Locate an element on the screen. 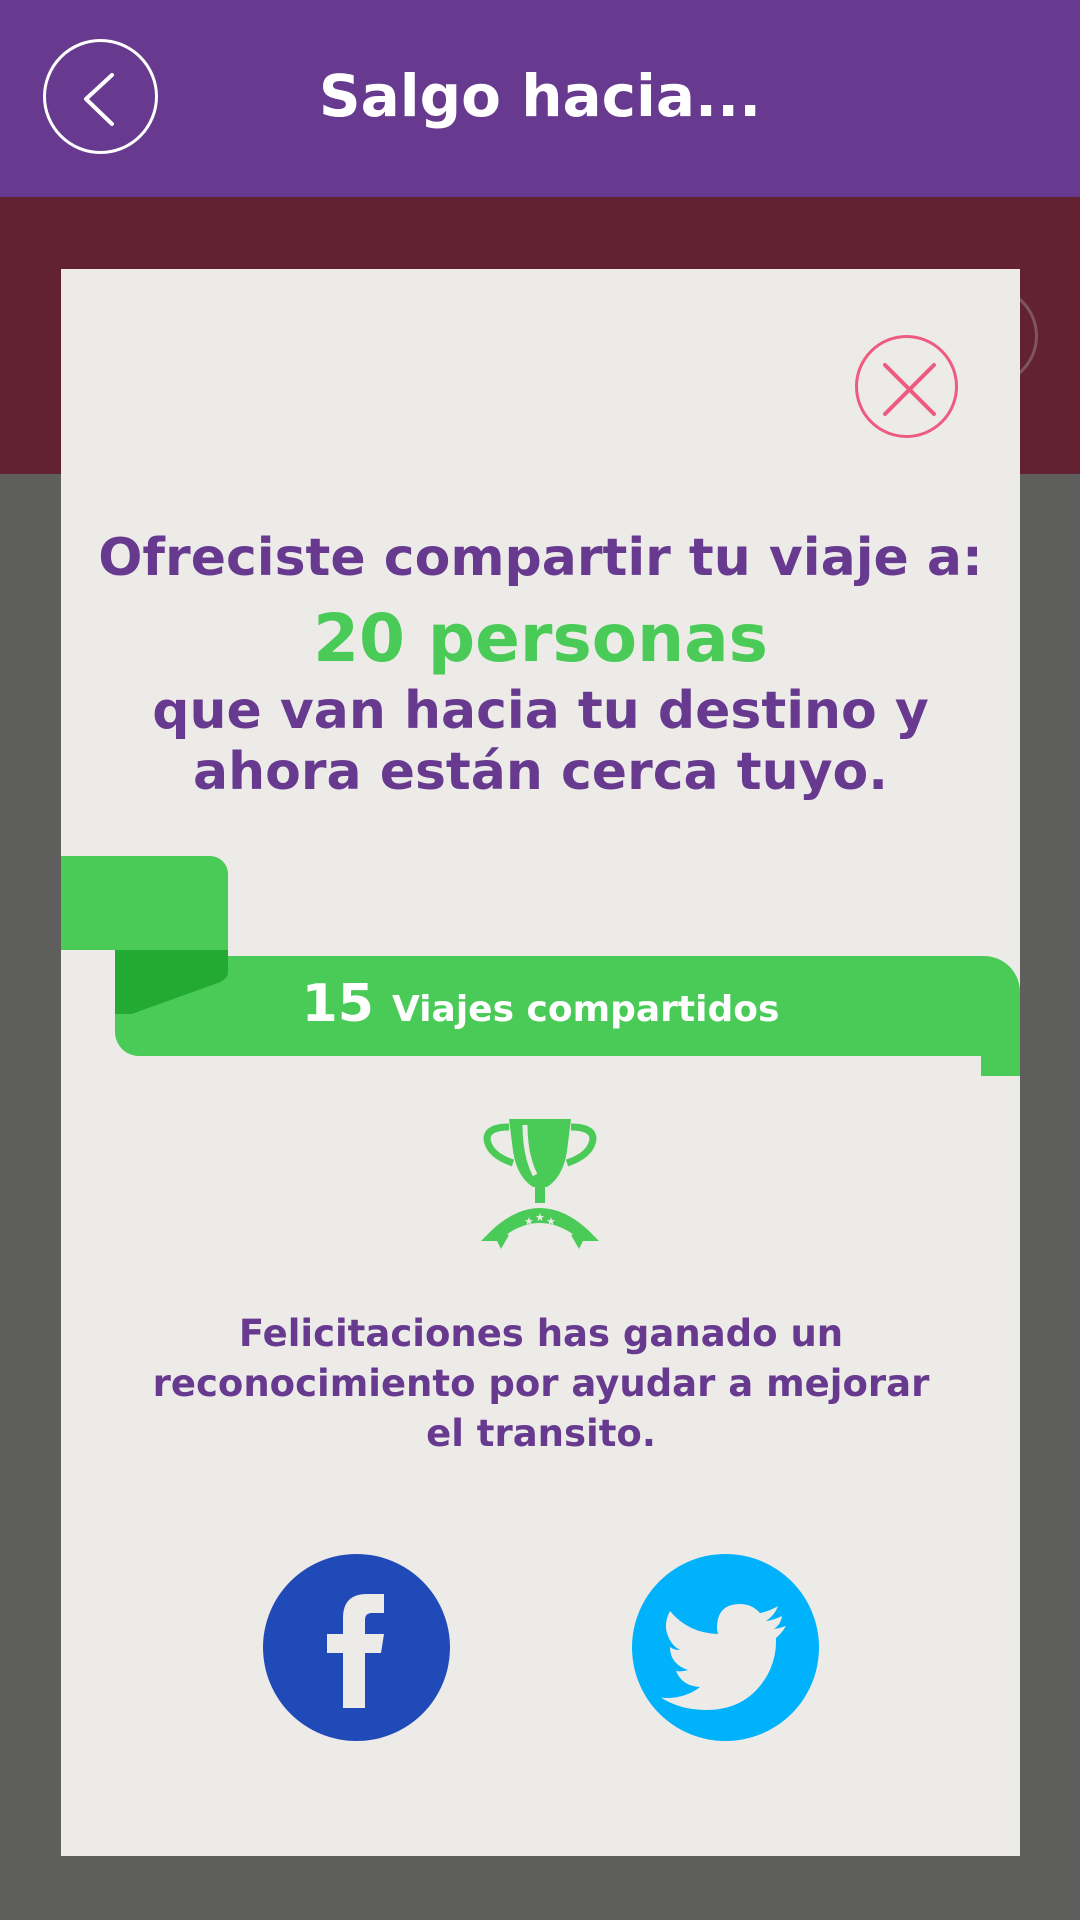 This screenshot has width=1080, height=1920. people-count: 20 personas is located at coordinates (540, 638).